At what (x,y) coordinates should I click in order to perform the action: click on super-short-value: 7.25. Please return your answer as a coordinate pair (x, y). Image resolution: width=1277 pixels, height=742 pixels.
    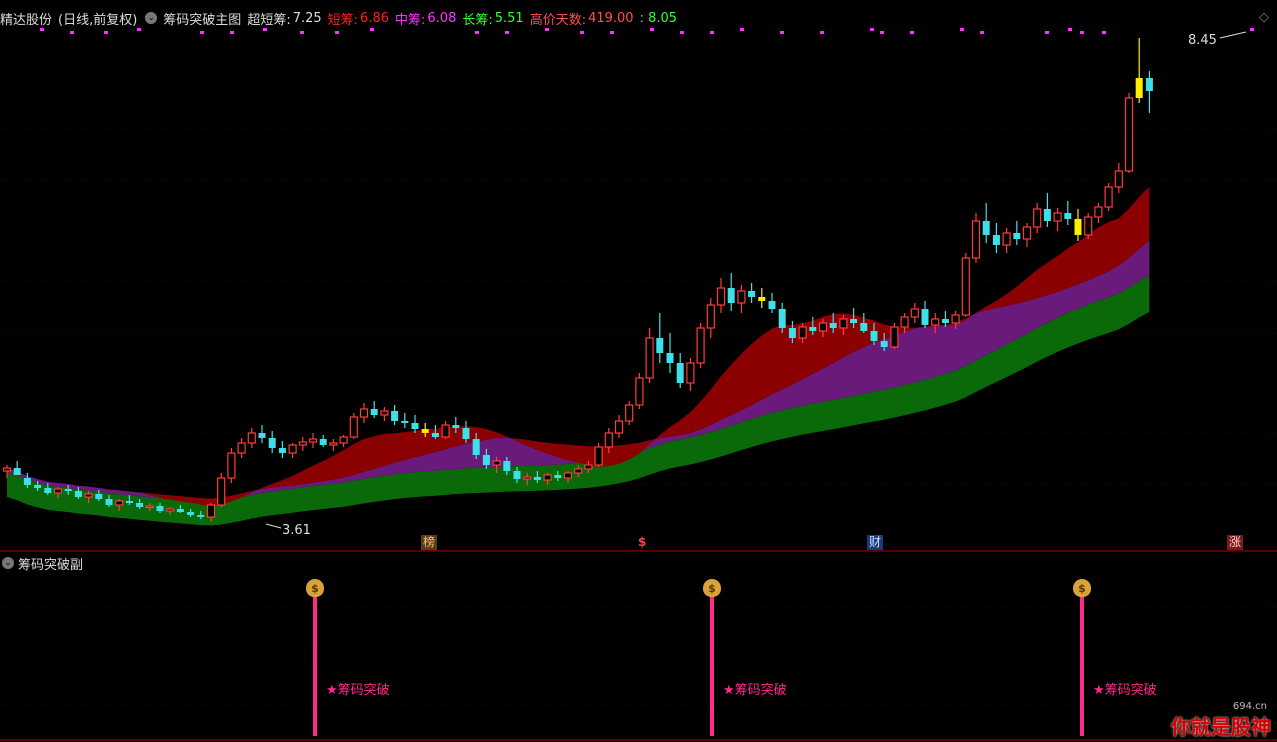
    Looking at the image, I should click on (307, 18).